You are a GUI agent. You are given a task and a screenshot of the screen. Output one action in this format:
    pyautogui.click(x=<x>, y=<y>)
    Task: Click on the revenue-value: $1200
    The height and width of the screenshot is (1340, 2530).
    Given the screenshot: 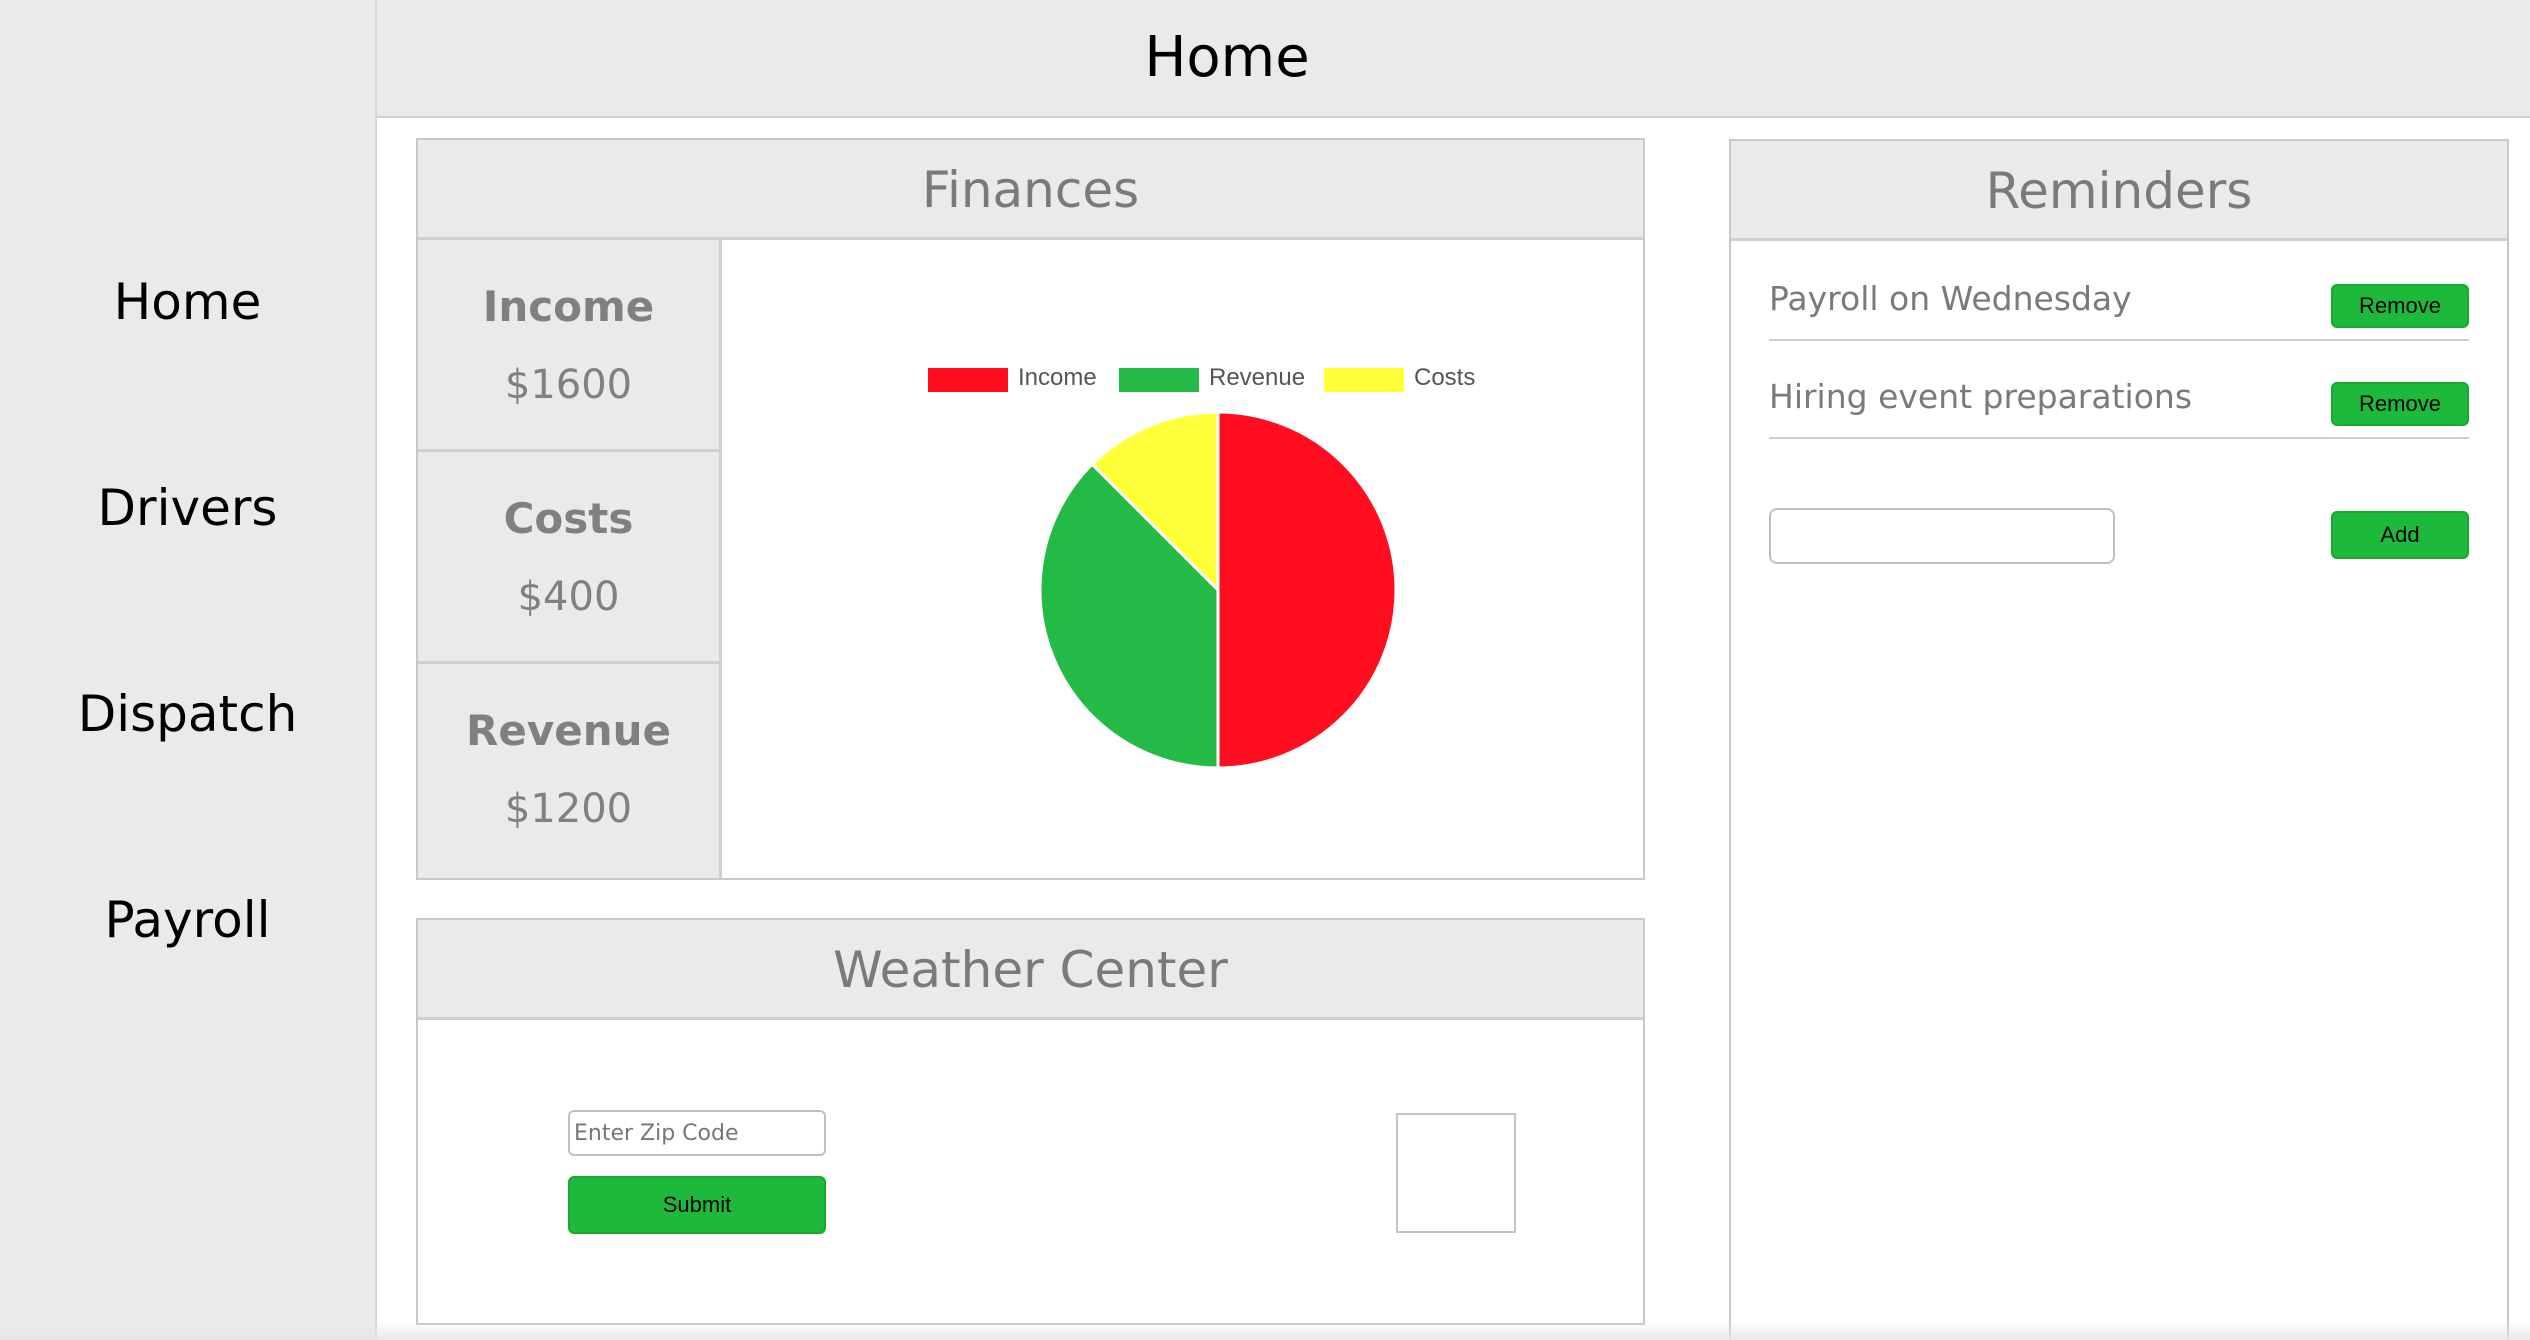 What is the action you would take?
    pyautogui.click(x=568, y=809)
    